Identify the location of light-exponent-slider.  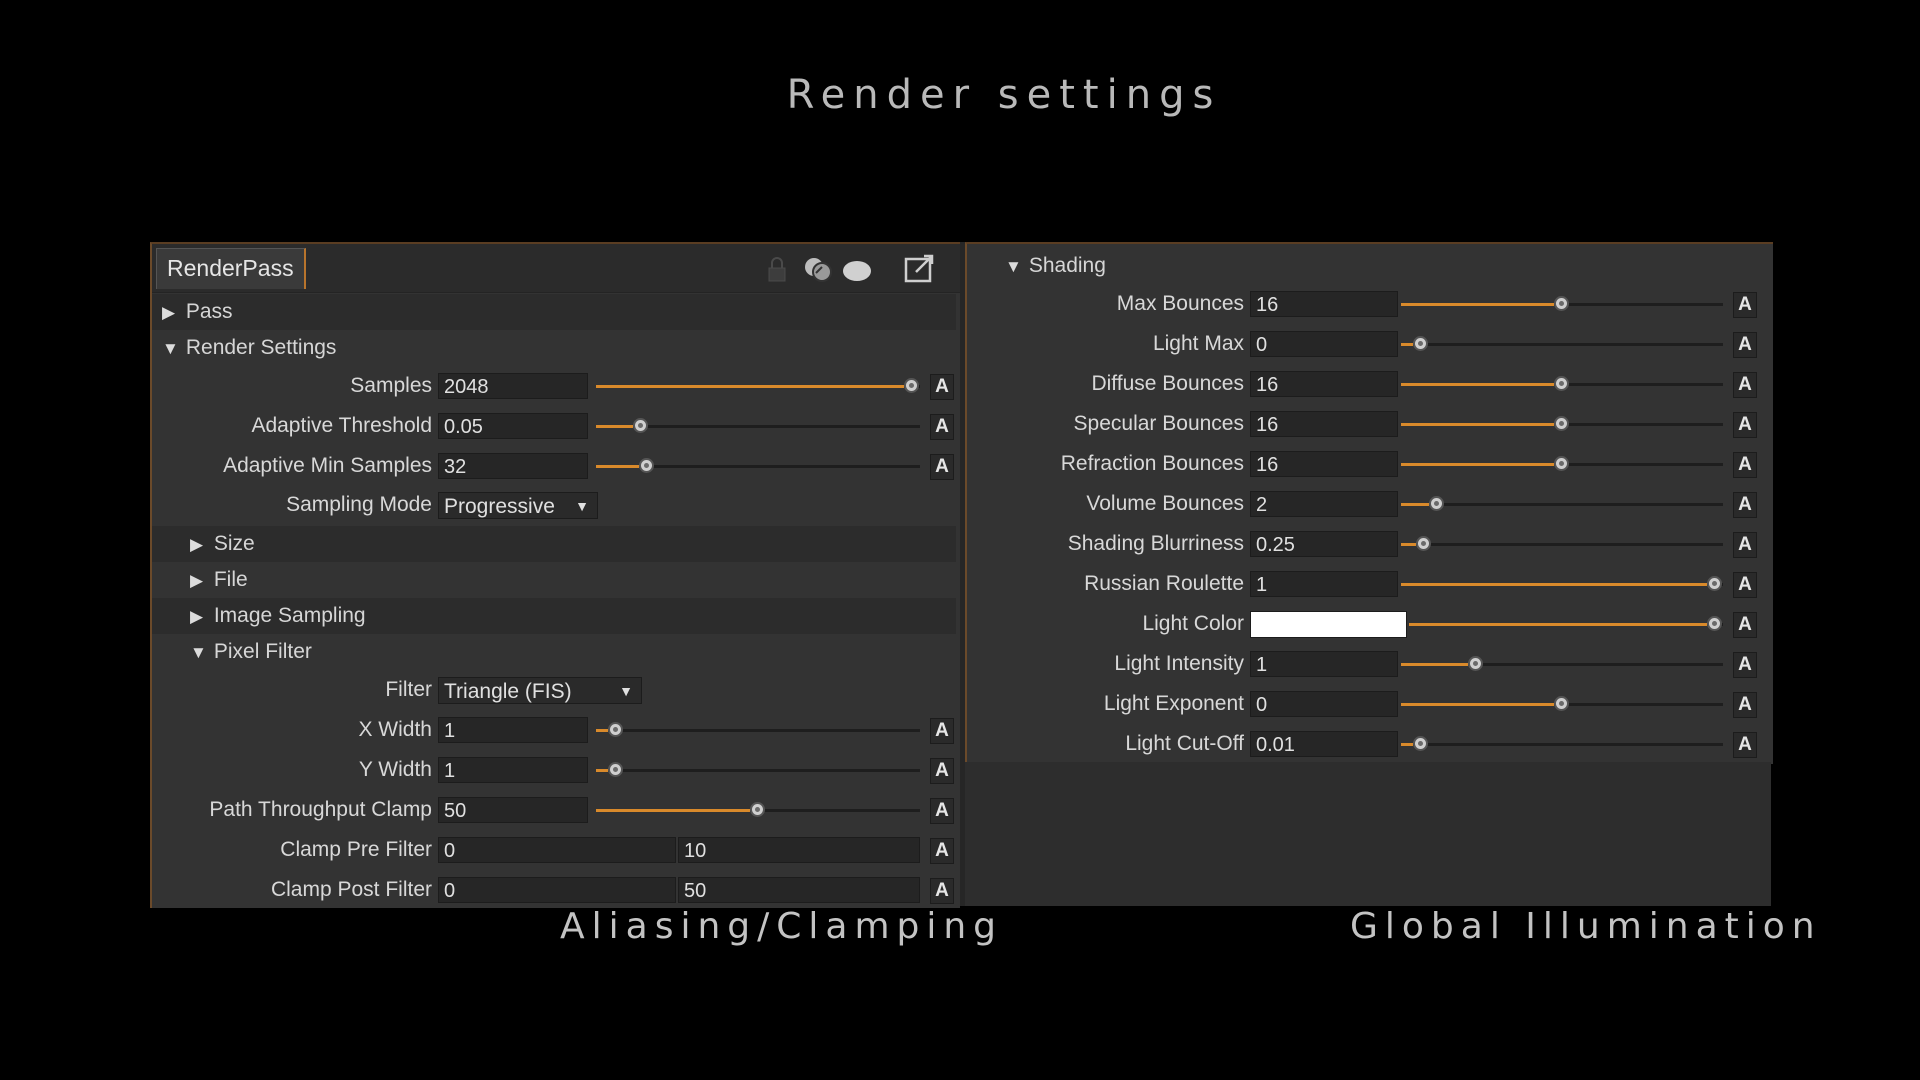
(1562, 703).